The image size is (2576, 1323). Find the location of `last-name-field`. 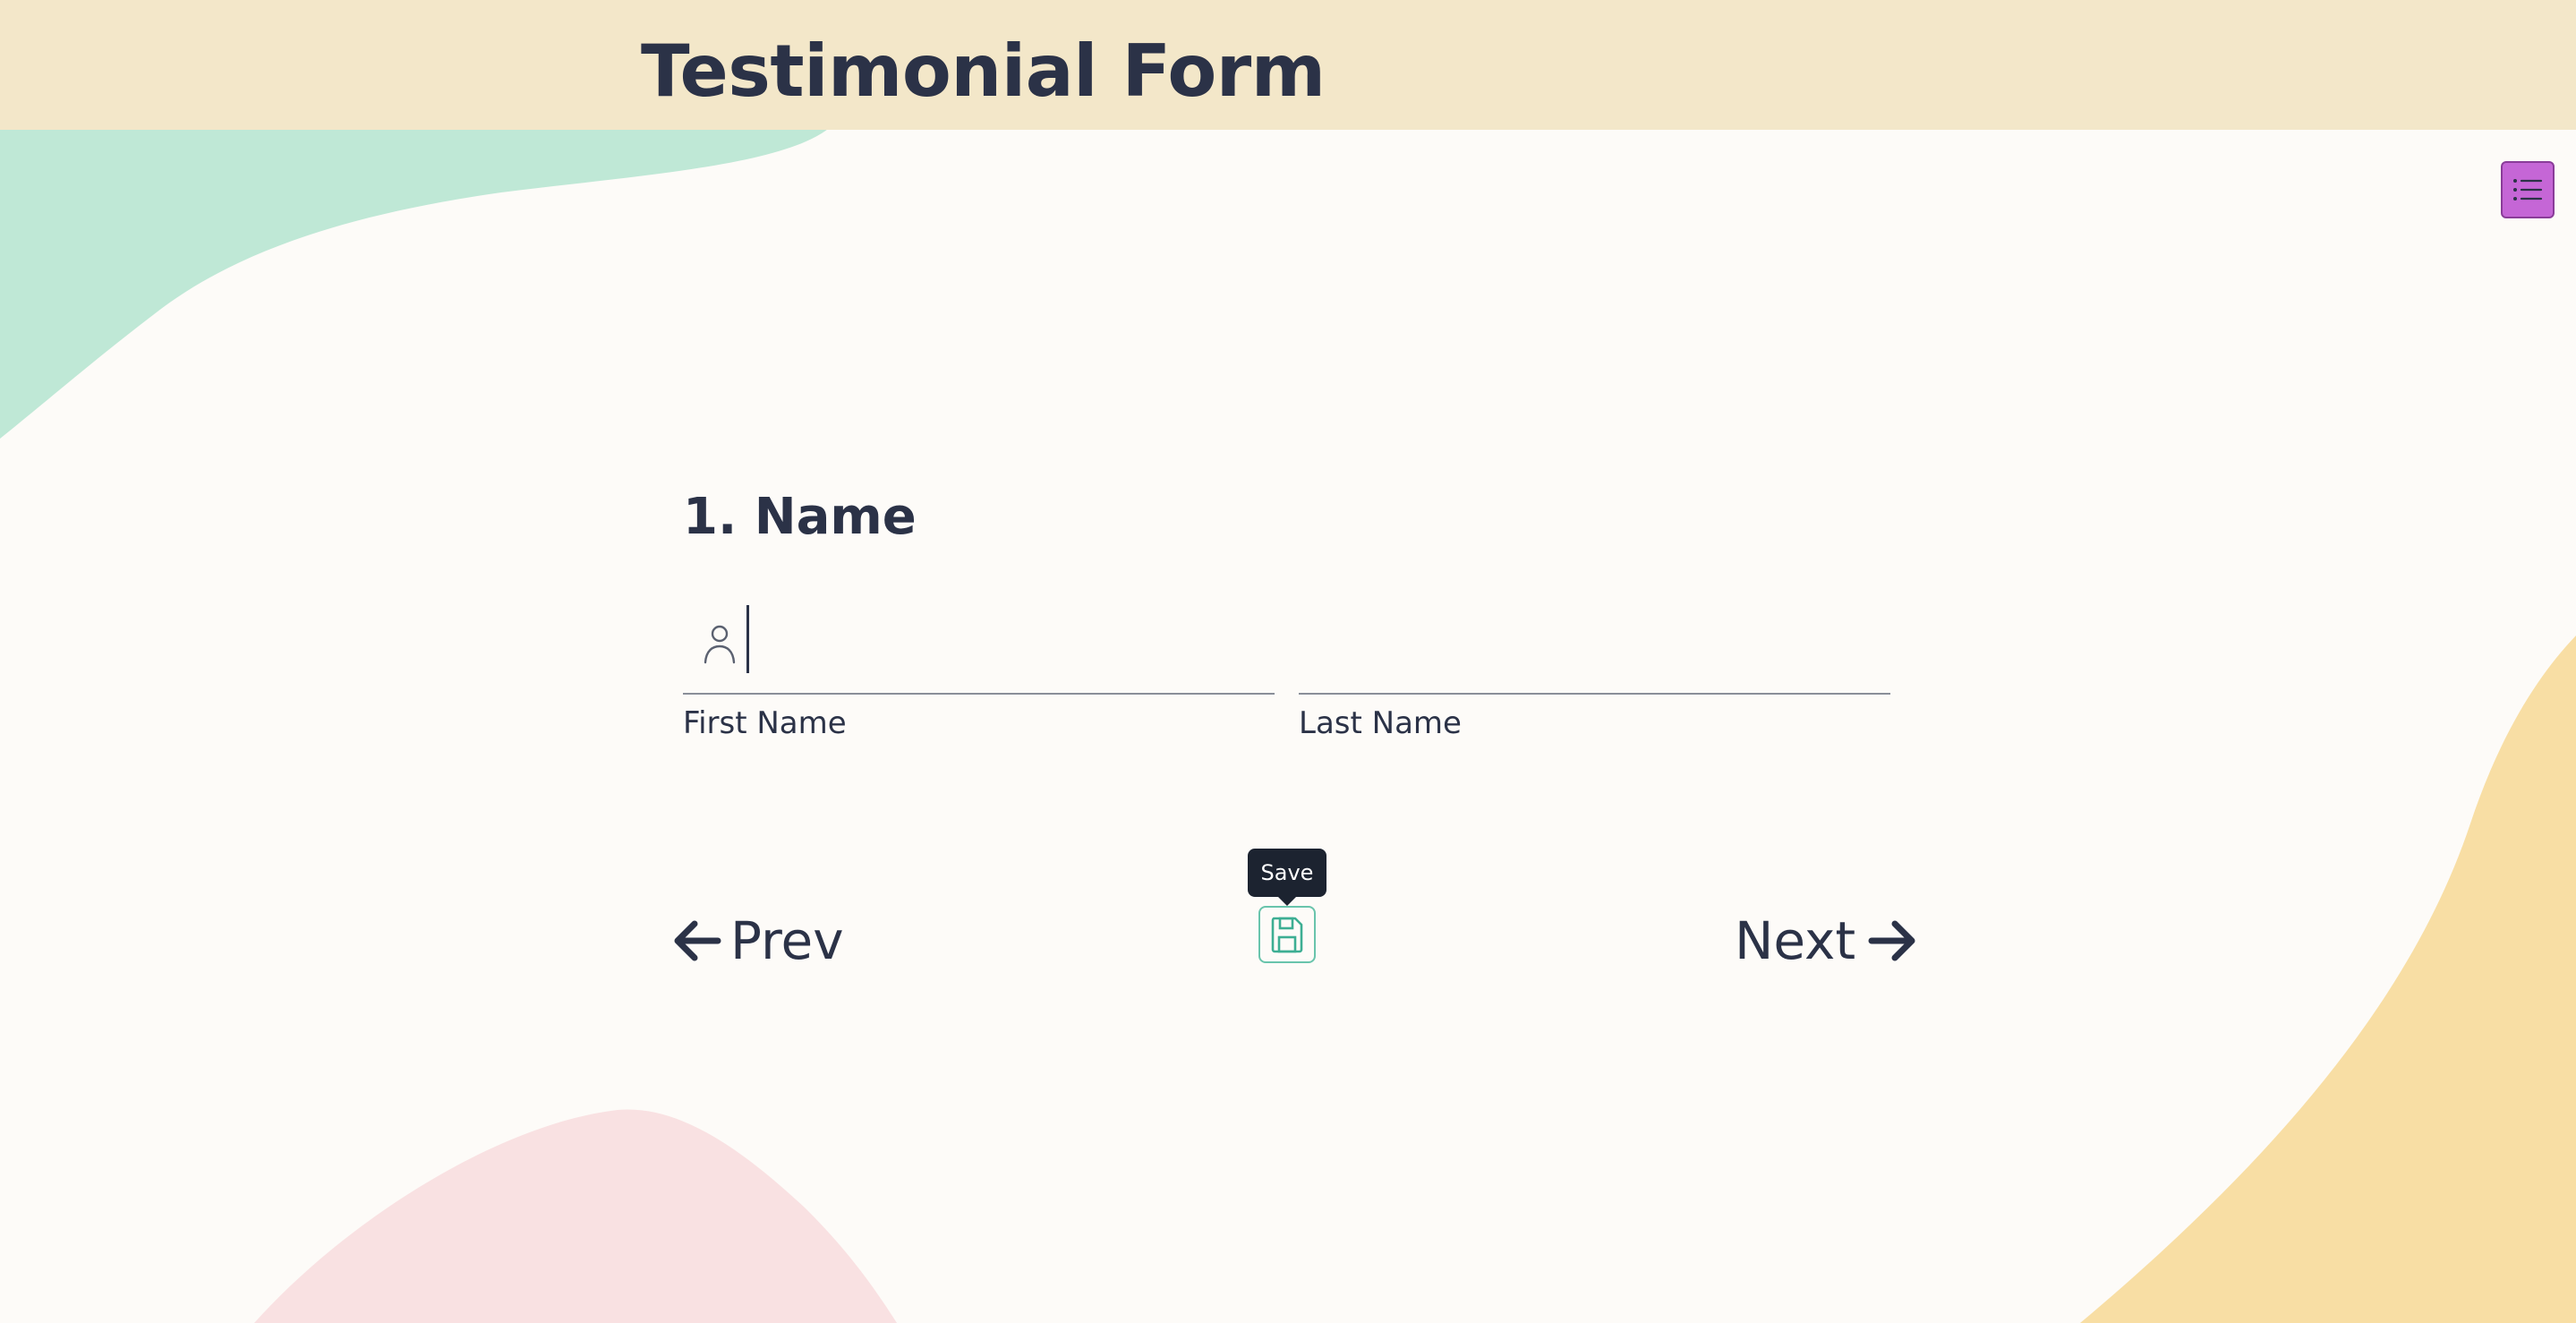

last-name-field is located at coordinates (1594, 648).